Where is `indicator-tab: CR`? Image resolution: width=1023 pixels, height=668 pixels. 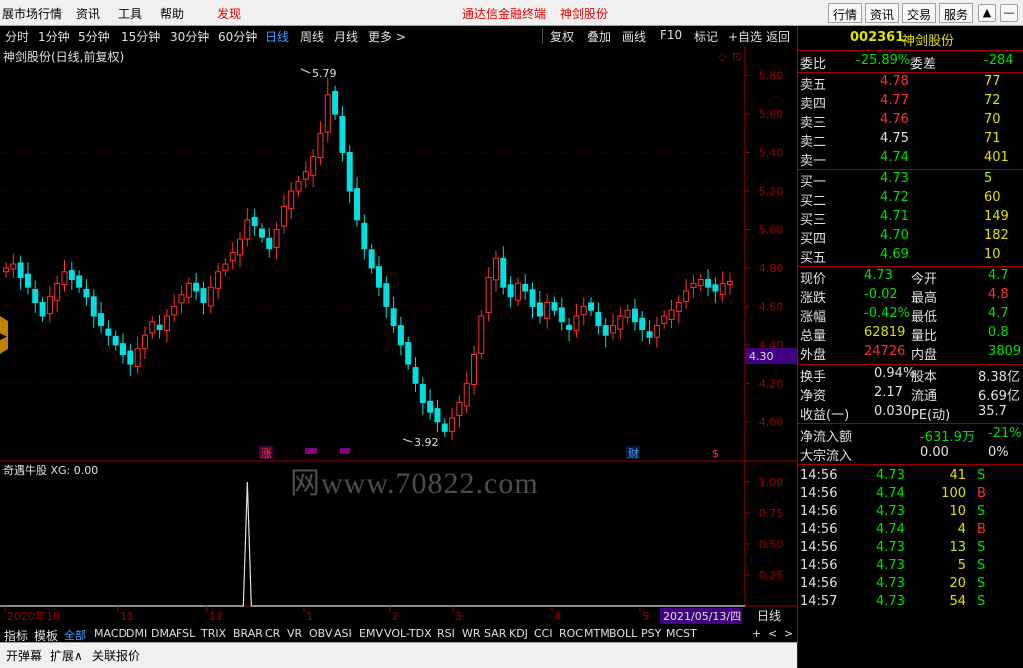
indicator-tab: CR is located at coordinates (272, 633).